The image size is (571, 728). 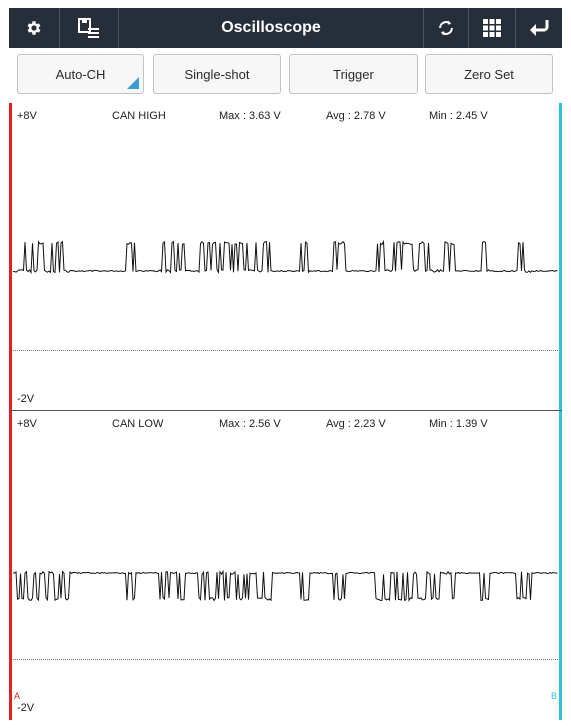 I want to click on ch2-min: Min : 1.39 V, so click(x=458, y=424).